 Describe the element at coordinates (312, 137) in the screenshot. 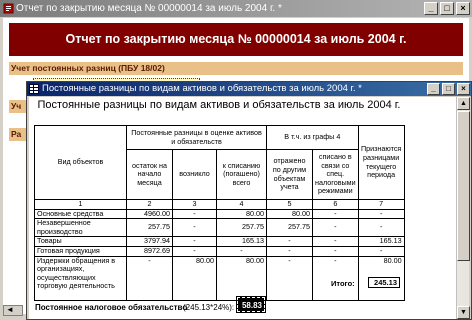

I see `header-group-incl: В т.ч. из графы 4` at that location.